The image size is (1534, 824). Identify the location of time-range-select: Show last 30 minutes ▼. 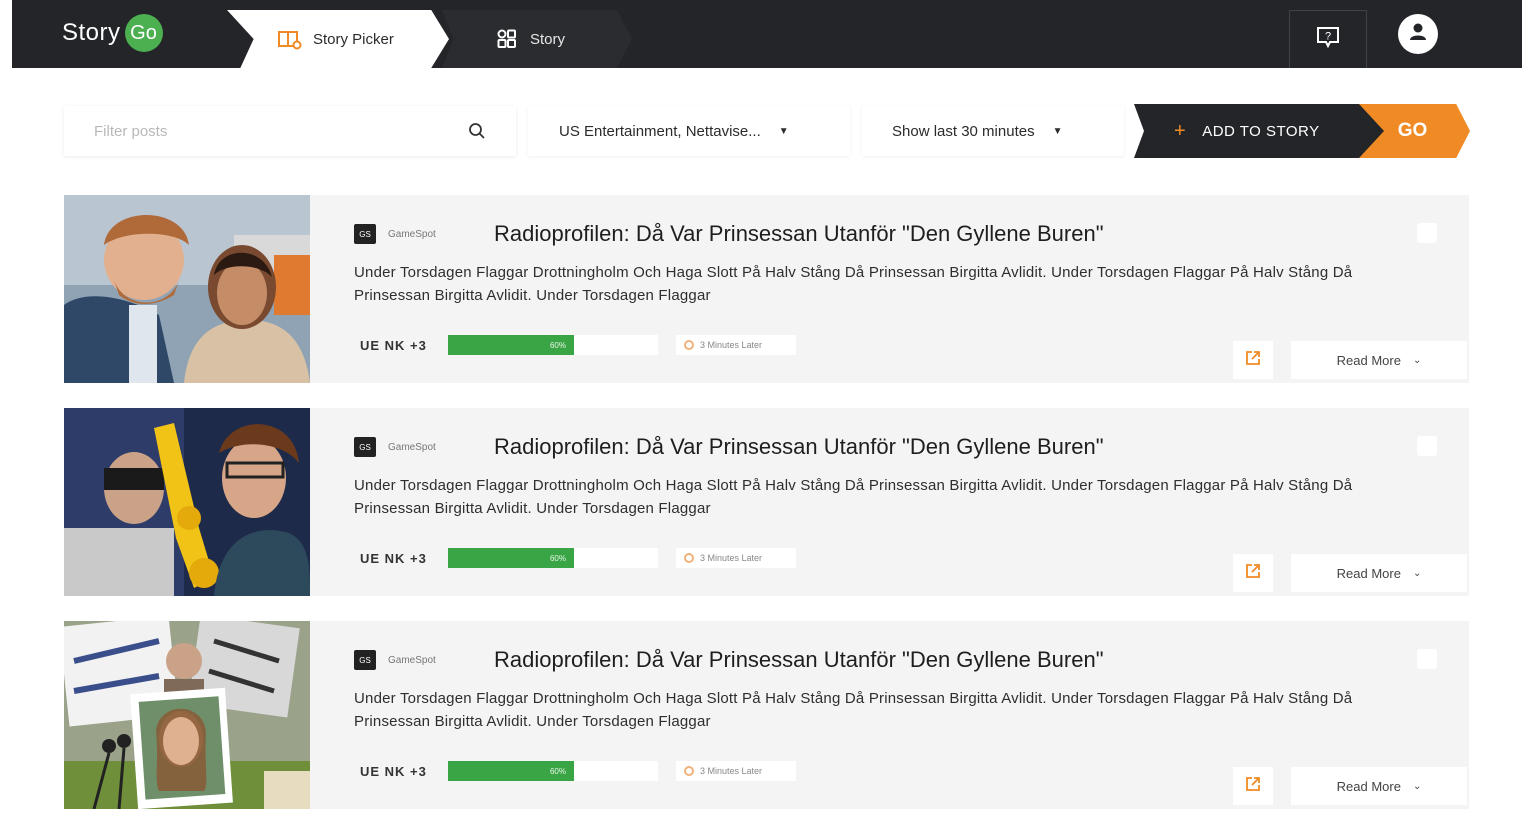
(993, 131).